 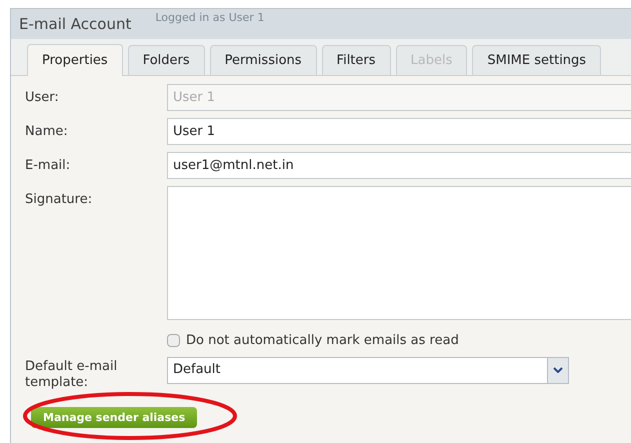 What do you see at coordinates (48, 166) in the screenshot?
I see `field-label: E-mail:` at bounding box center [48, 166].